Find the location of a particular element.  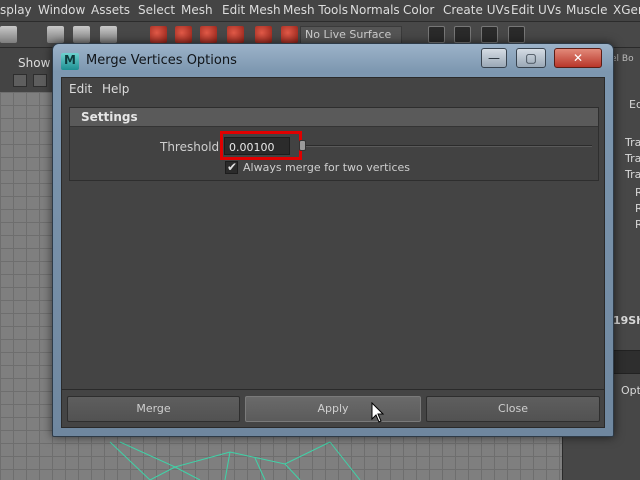

shape-node-label: 19Sh is located at coordinates (626, 320).